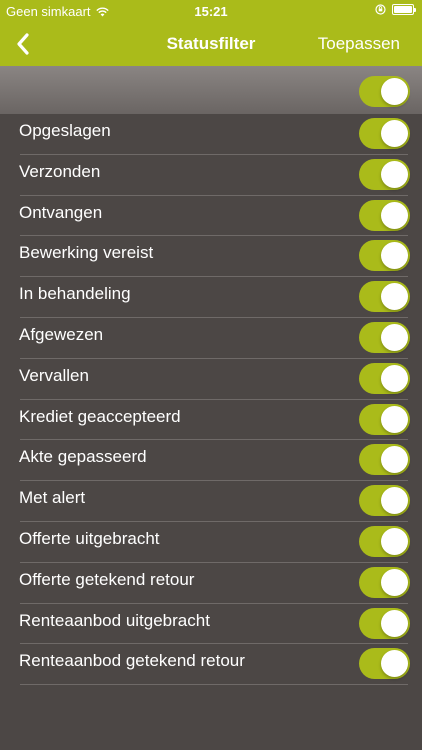  I want to click on filter-row: Afgewezen, so click(211, 338).